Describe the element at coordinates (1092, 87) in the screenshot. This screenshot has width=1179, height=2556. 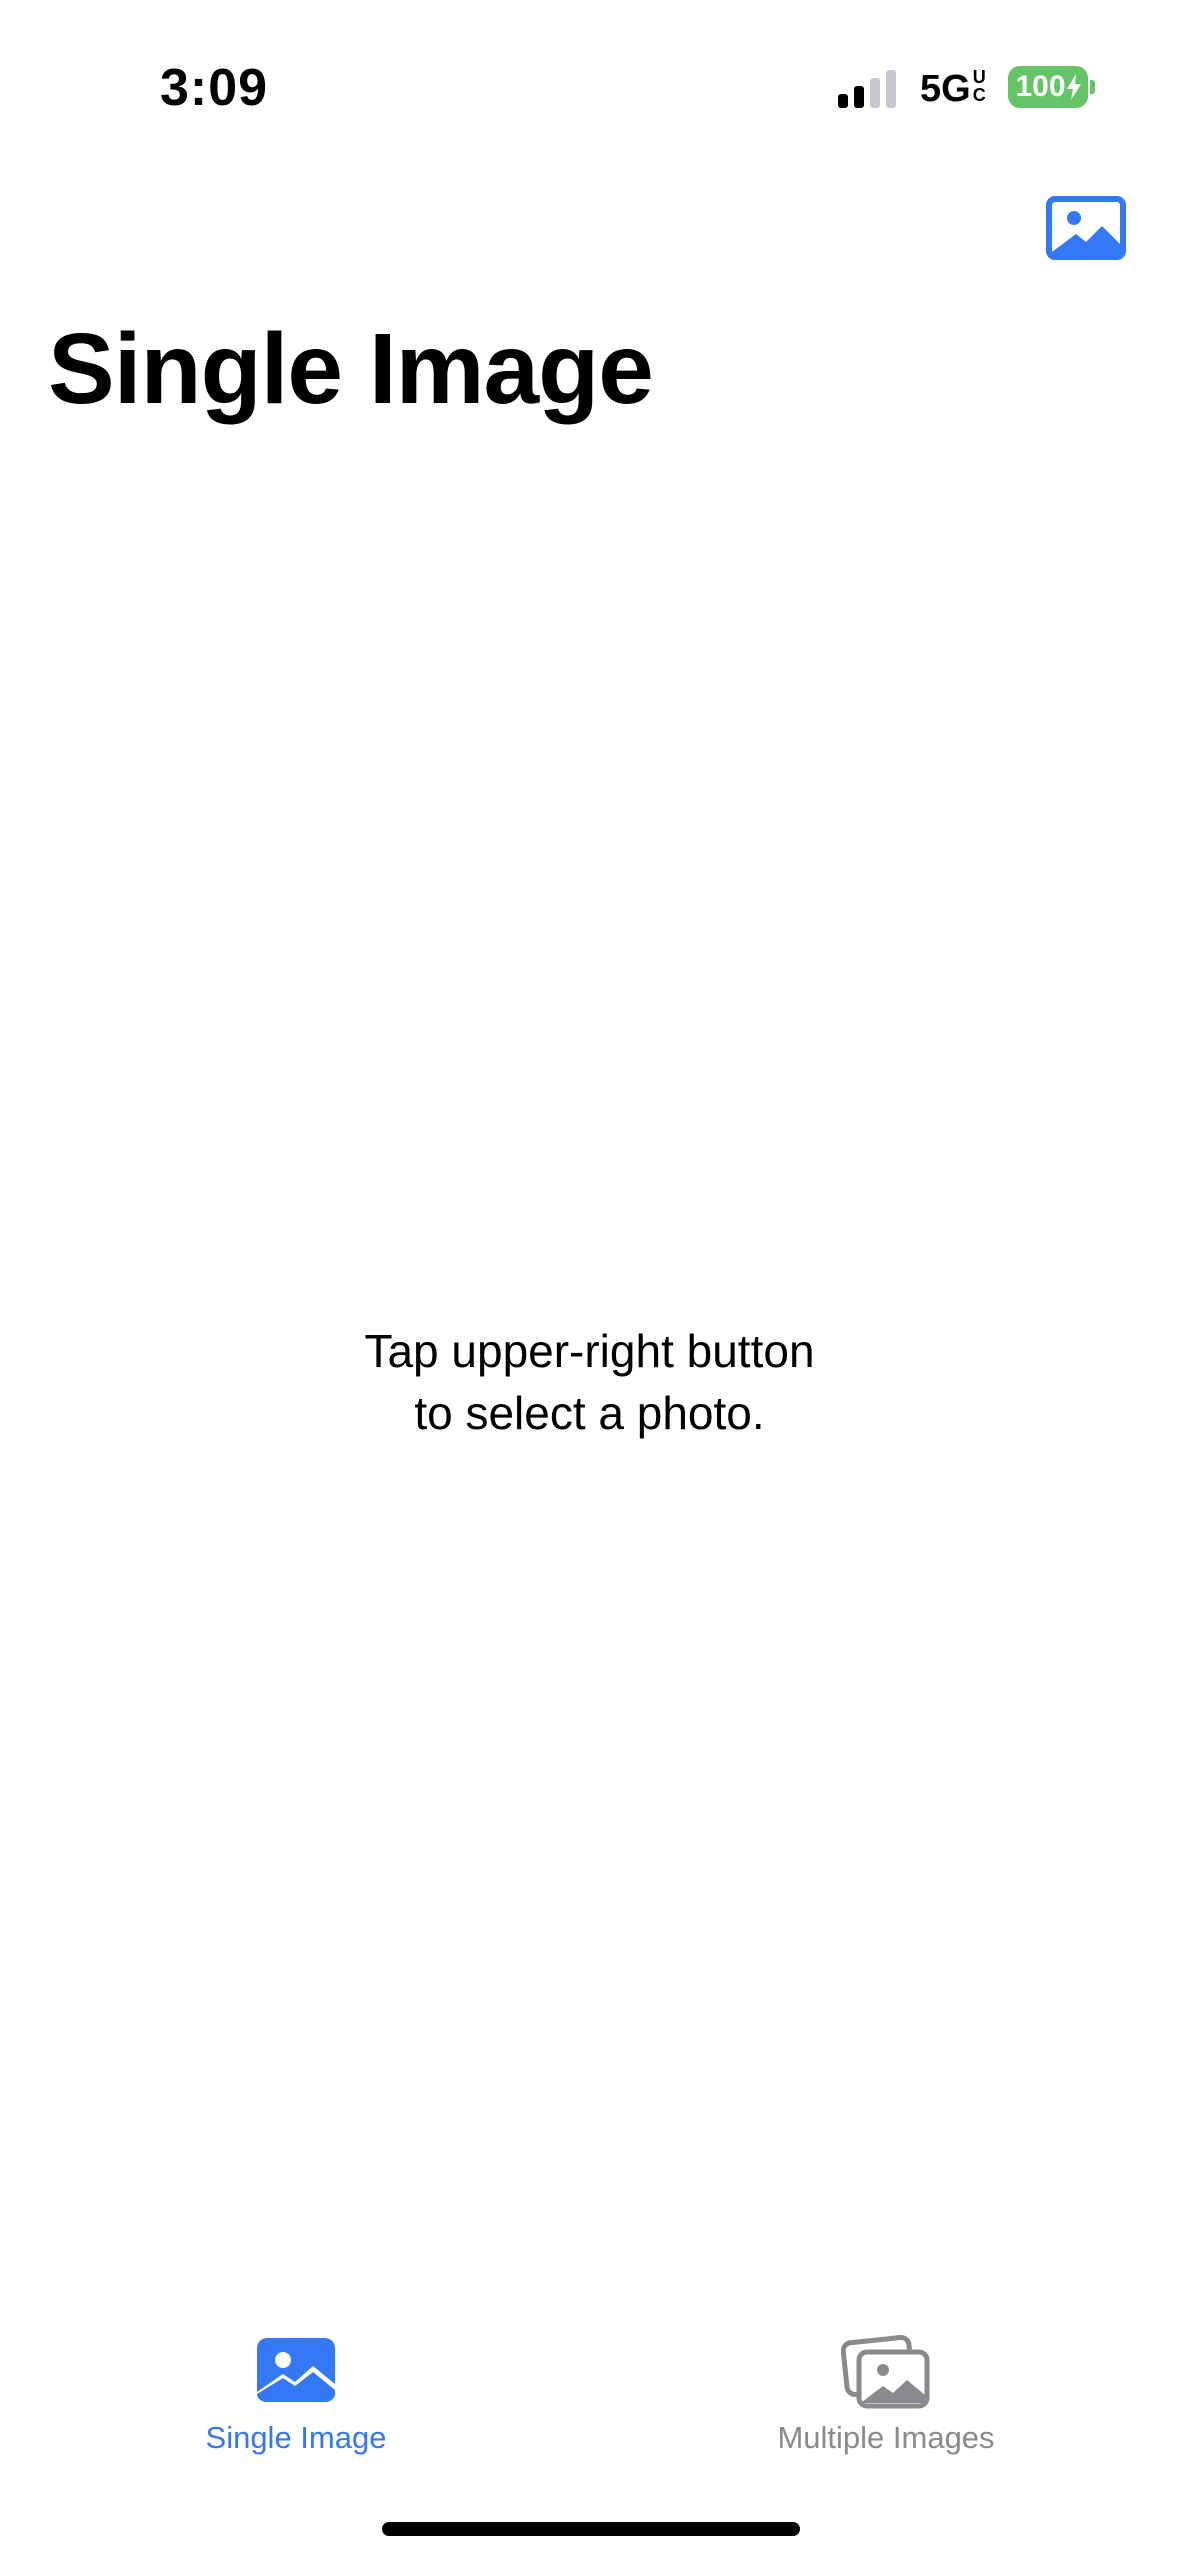
I see `battery-tip` at that location.